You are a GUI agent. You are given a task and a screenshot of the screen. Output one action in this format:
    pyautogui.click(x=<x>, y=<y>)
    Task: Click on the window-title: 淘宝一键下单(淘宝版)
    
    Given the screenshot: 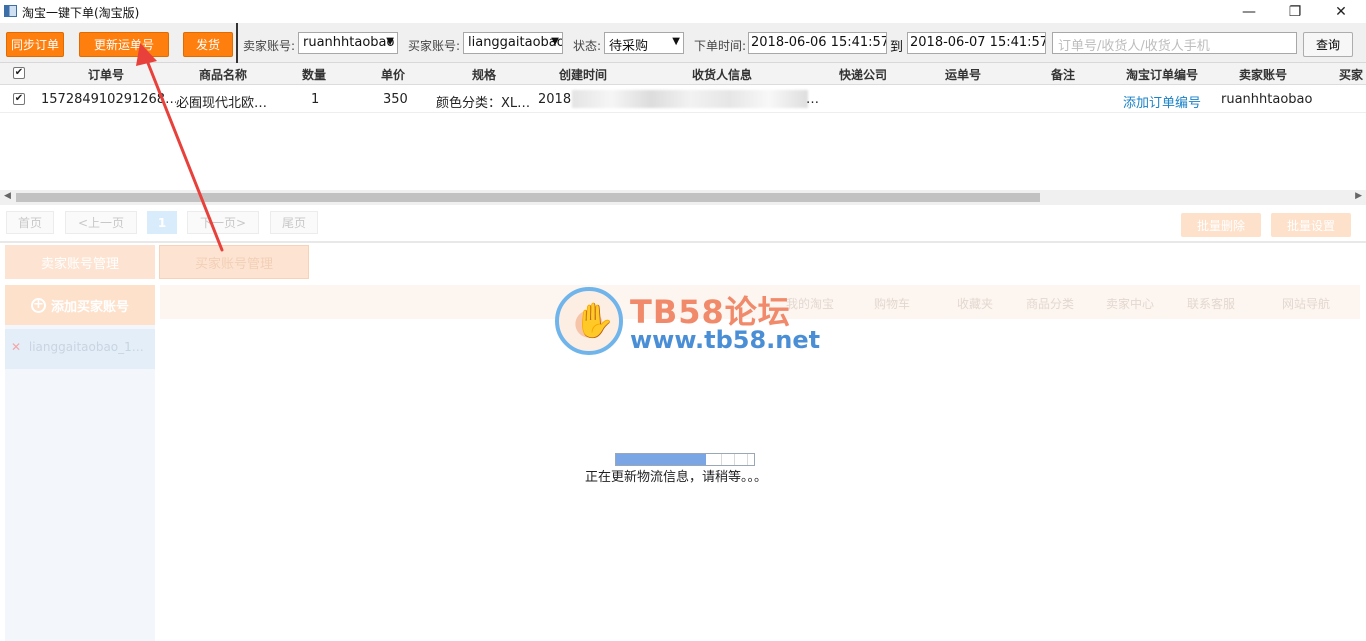 What is the action you would take?
    pyautogui.click(x=81, y=13)
    